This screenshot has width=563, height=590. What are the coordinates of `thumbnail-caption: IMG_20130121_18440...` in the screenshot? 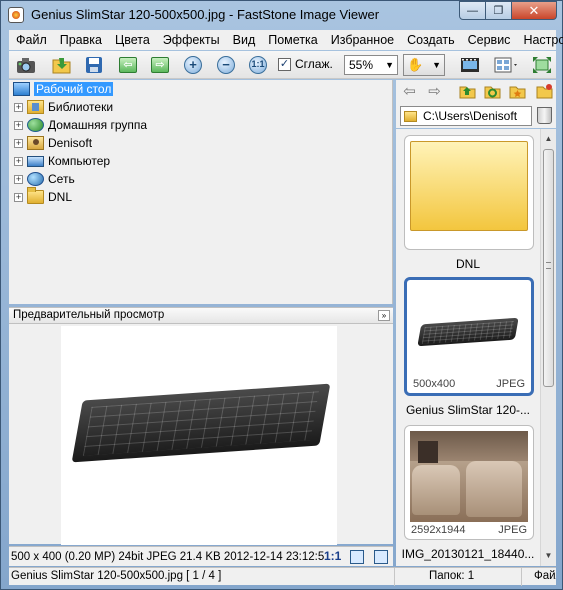 It's located at (468, 554).